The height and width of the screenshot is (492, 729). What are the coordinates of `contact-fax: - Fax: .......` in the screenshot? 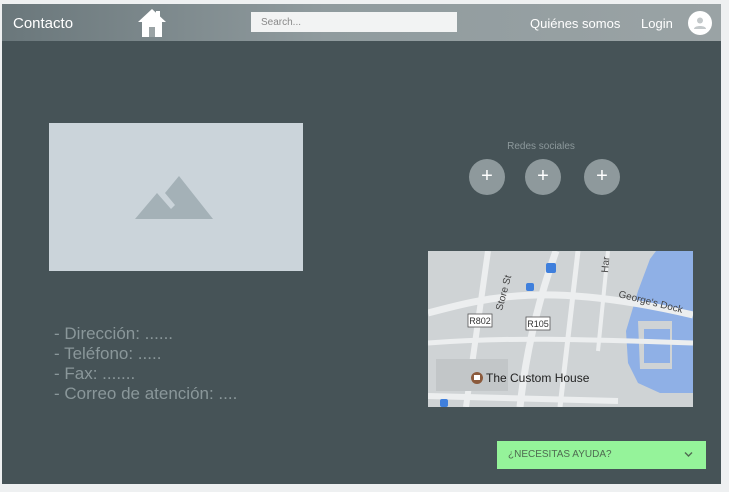 It's located at (95, 373).